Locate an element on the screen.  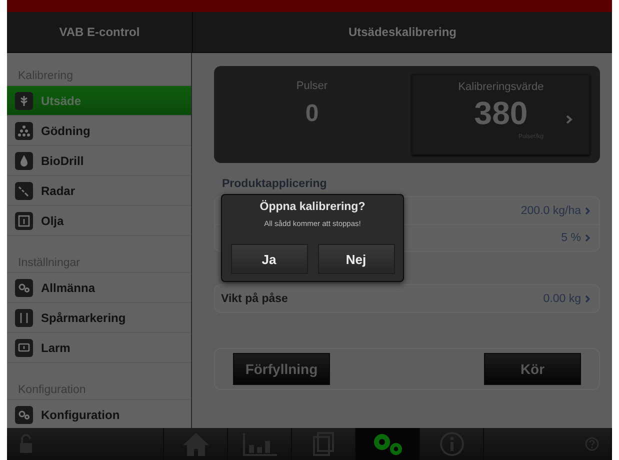
documents-icon is located at coordinates (323, 444).